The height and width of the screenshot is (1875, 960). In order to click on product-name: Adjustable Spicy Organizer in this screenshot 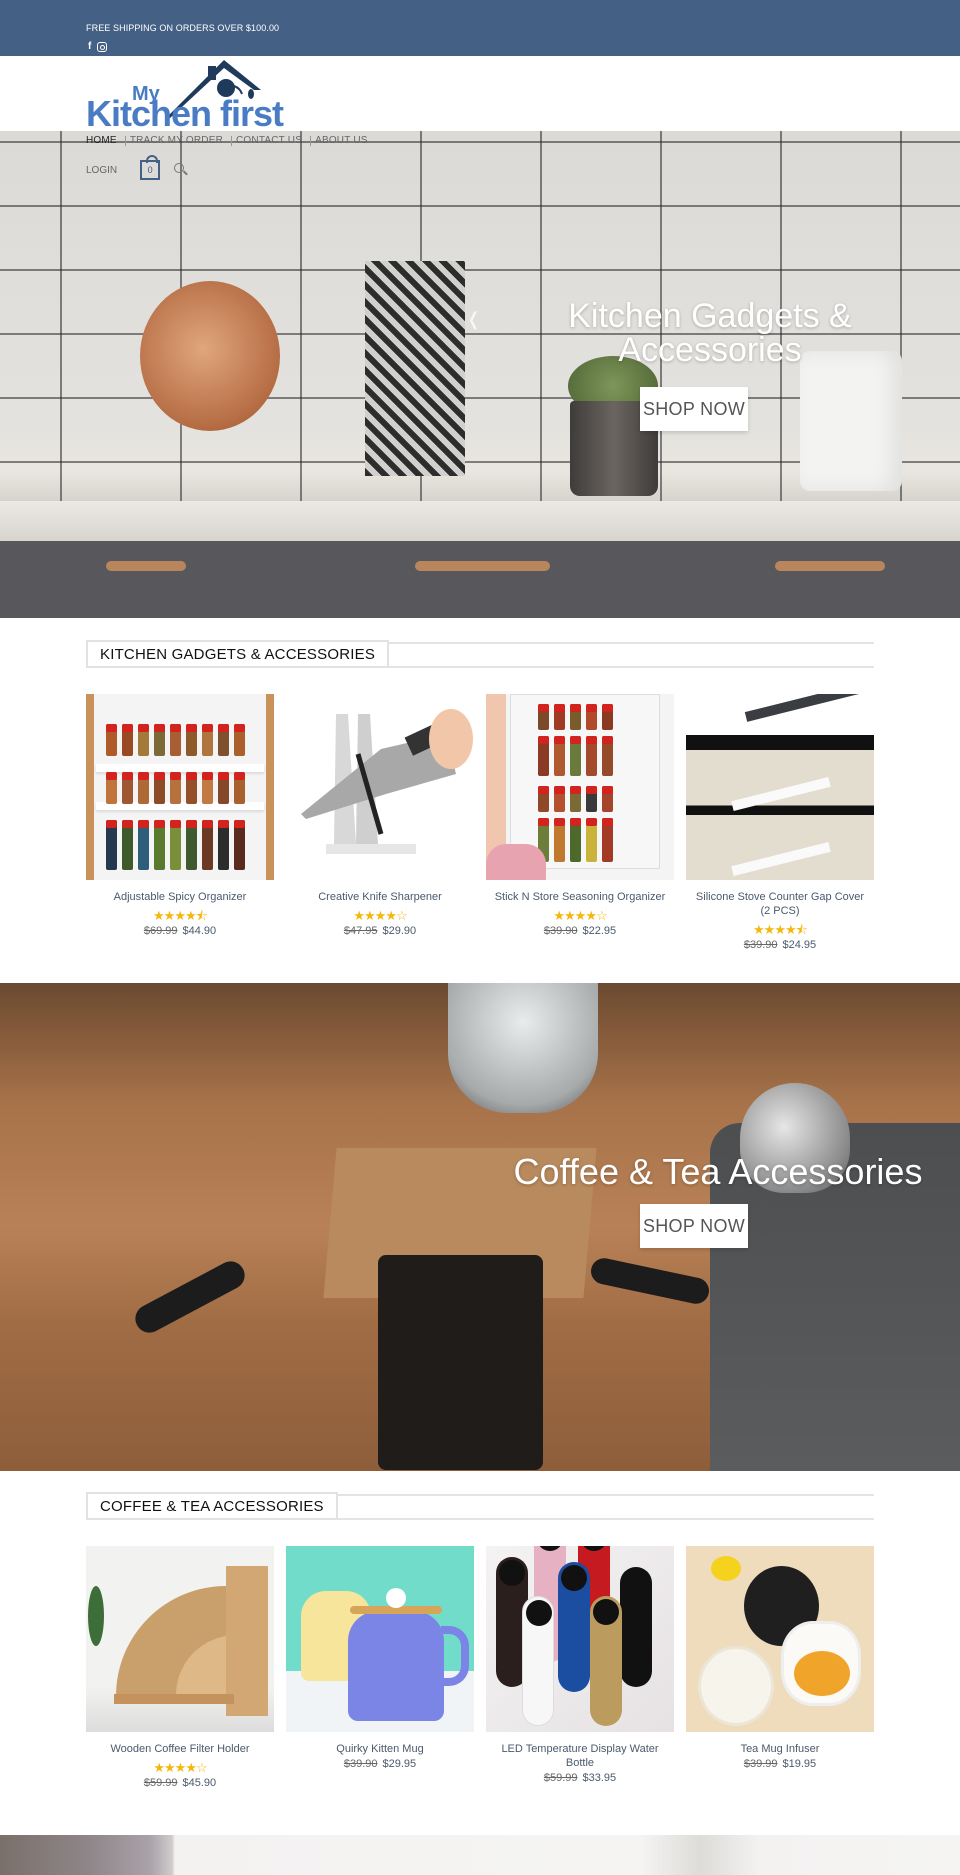, I will do `click(180, 897)`.